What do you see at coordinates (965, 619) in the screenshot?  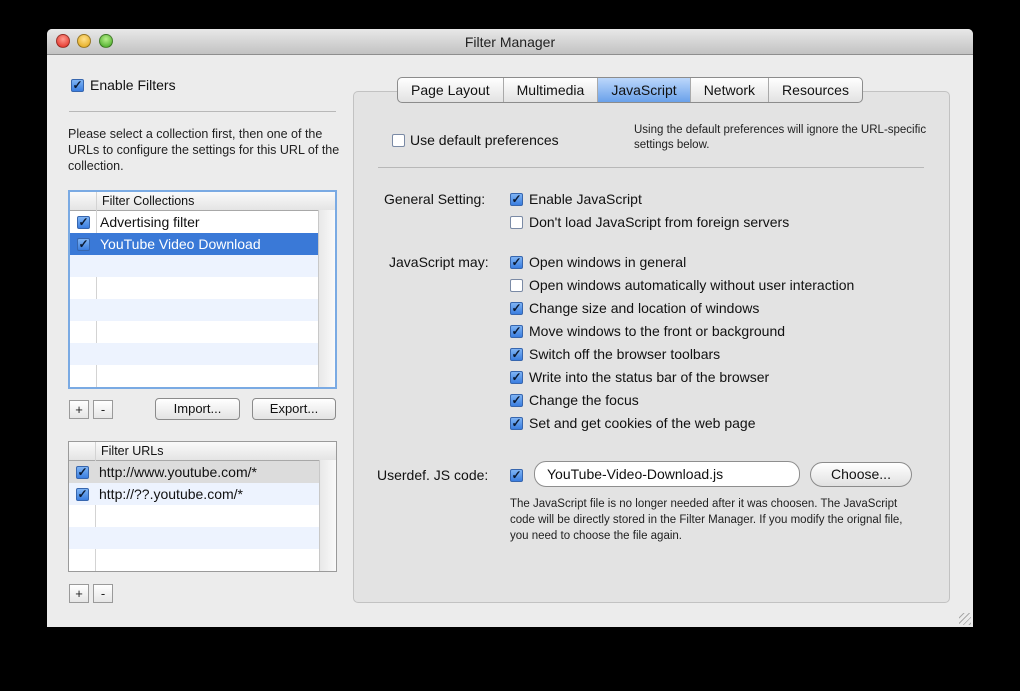 I see `resize-grip-icon` at bounding box center [965, 619].